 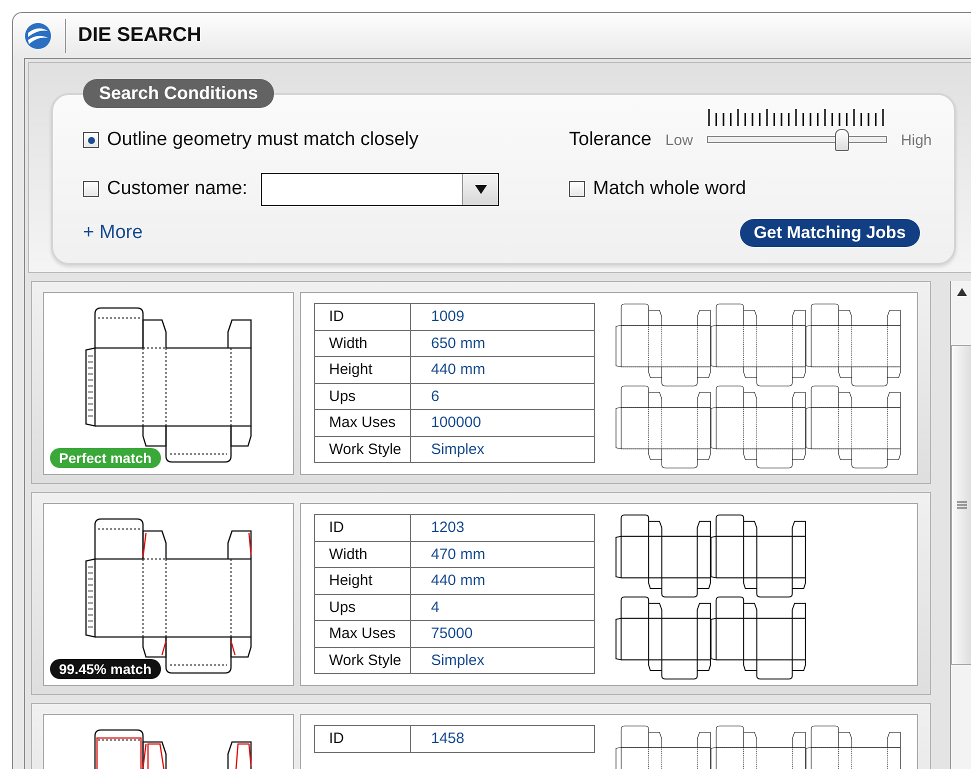 What do you see at coordinates (263, 140) in the screenshot?
I see `option-label: Outline geometry must match closely` at bounding box center [263, 140].